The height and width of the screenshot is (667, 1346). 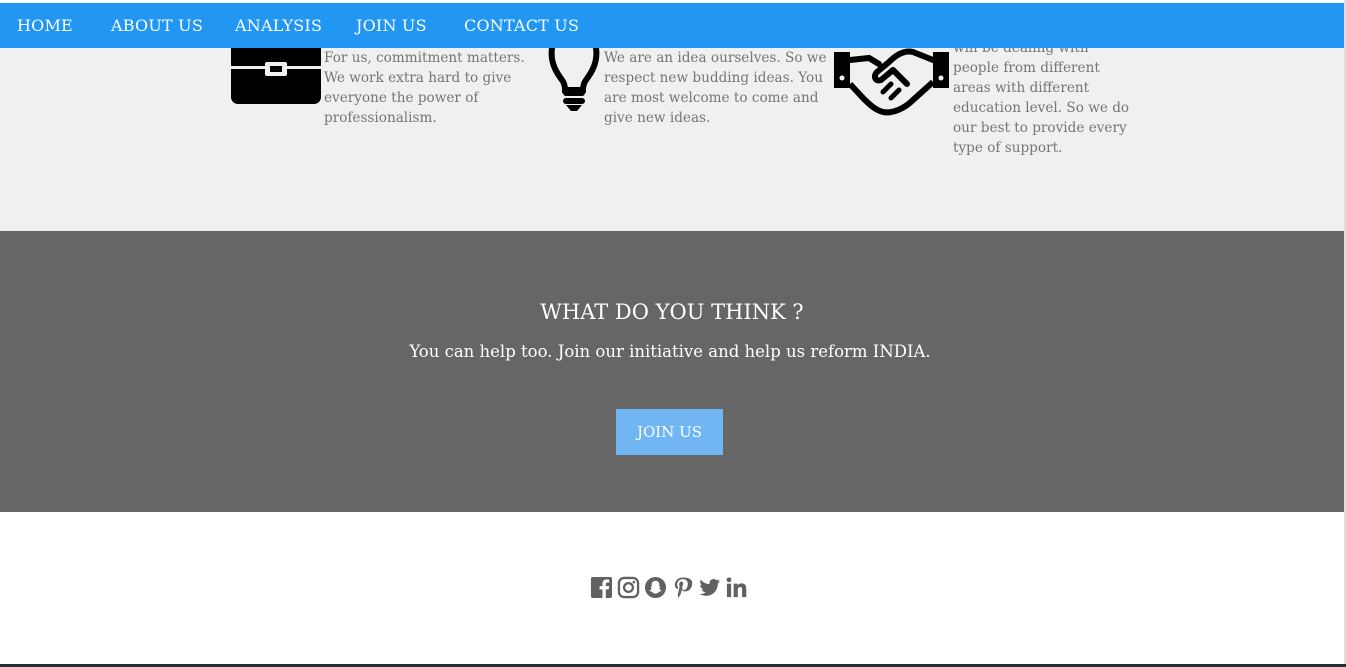 What do you see at coordinates (715, 58) in the screenshot?
I see `feature-line: We are an idea ourselves. So we` at bounding box center [715, 58].